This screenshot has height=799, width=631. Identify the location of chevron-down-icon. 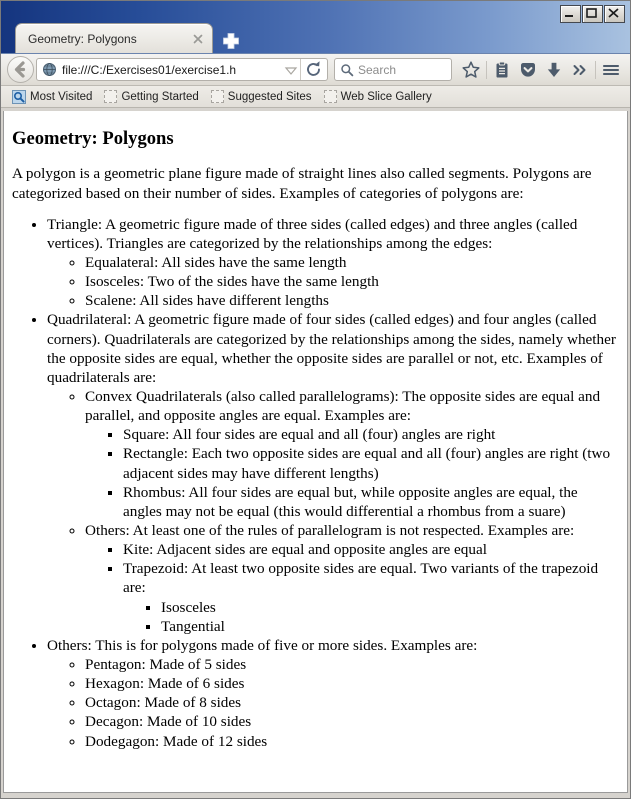
(291, 71).